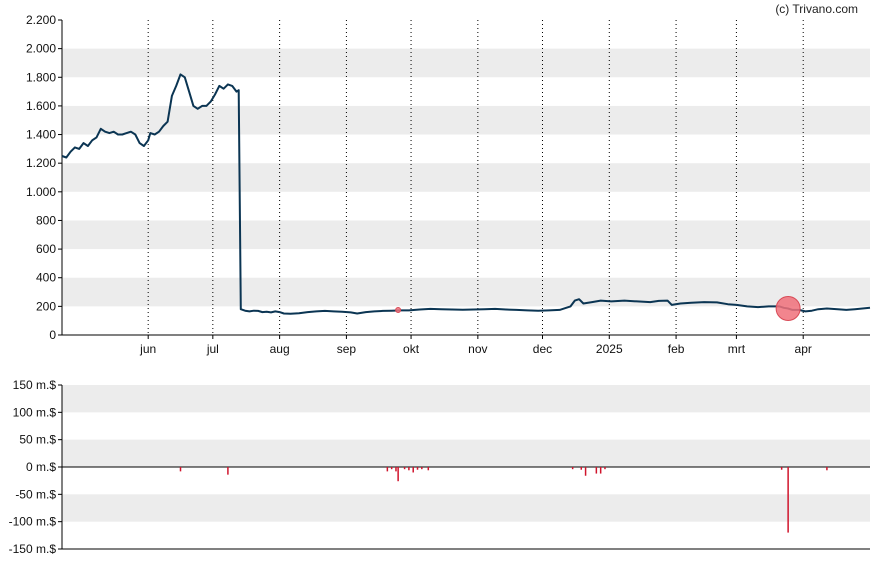 The width and height of the screenshot is (888, 570). Describe the element at coordinates (212, 349) in the screenshot. I see `x-tick-label-jul: jul` at that location.